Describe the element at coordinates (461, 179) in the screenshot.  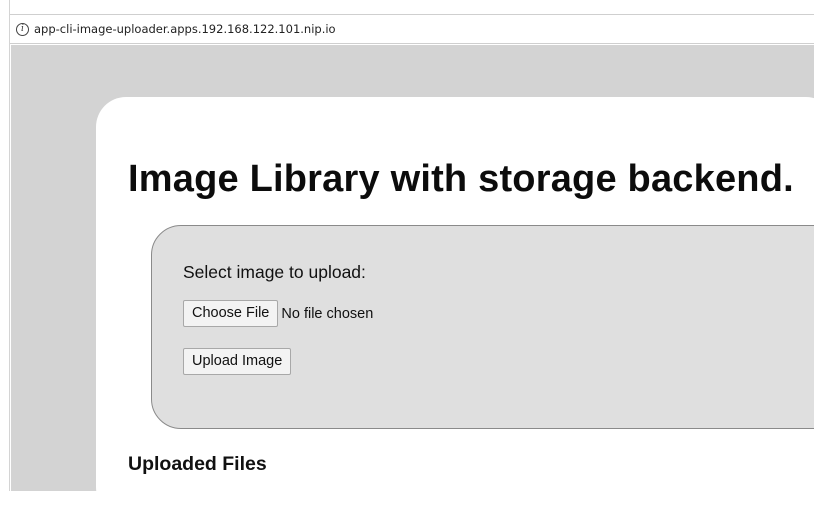
I see `page-title: Image Library with storage backend.` at that location.